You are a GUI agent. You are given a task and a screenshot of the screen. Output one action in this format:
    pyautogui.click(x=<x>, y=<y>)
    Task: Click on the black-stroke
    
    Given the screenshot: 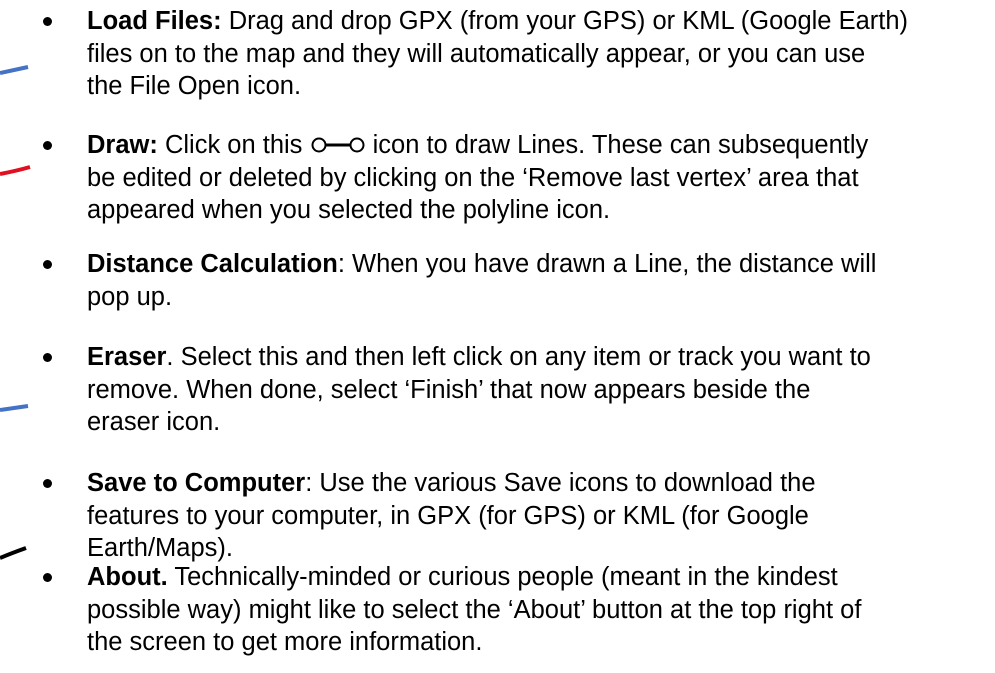 What is the action you would take?
    pyautogui.click(x=13, y=553)
    